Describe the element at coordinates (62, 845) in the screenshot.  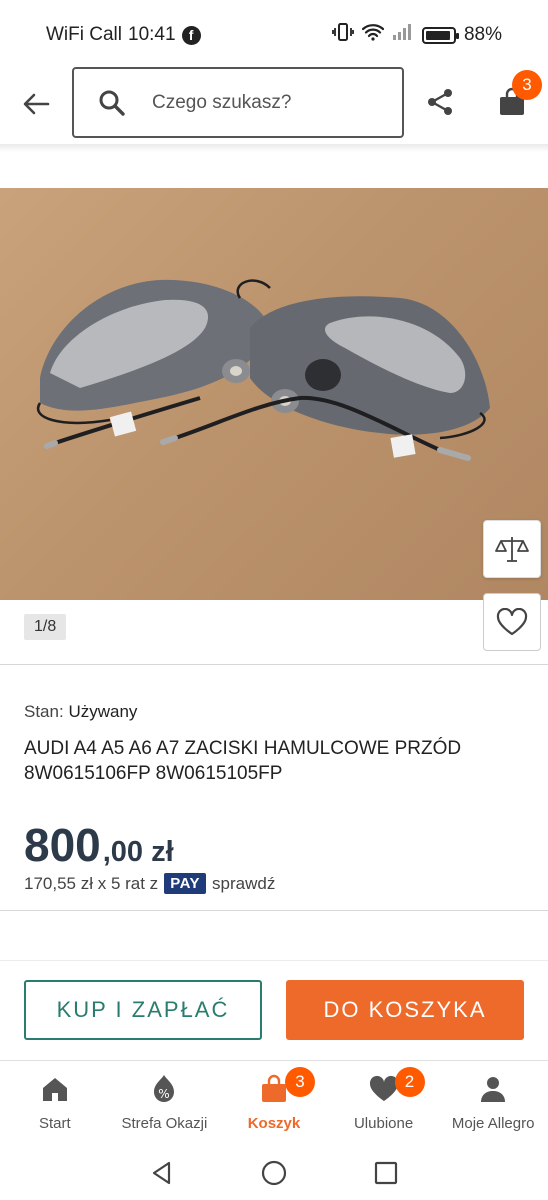
I see `price-integer: 800` at that location.